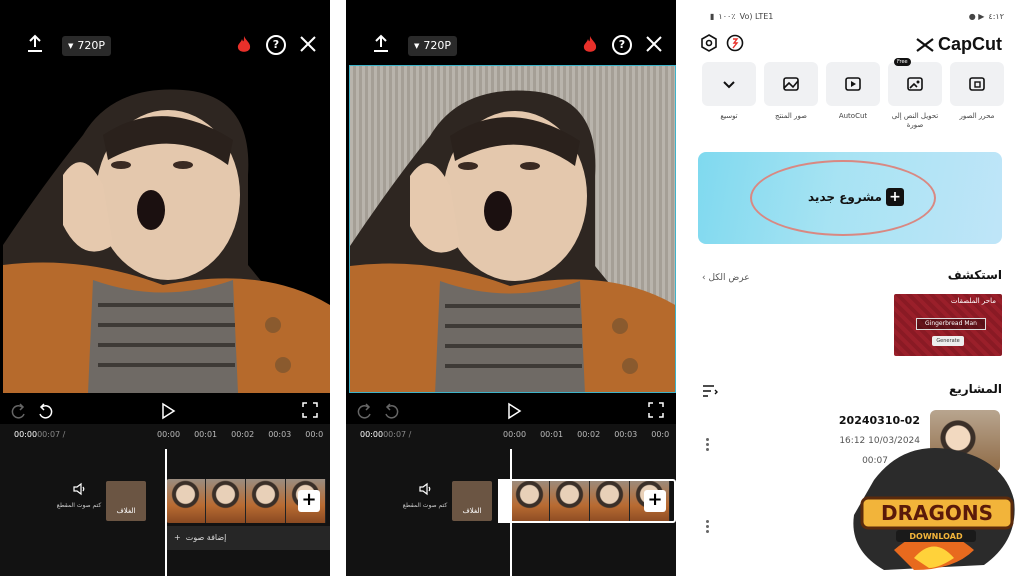 Image resolution: width=1024 pixels, height=576 pixels. I want to click on tool-label: توسيع, so click(729, 116).